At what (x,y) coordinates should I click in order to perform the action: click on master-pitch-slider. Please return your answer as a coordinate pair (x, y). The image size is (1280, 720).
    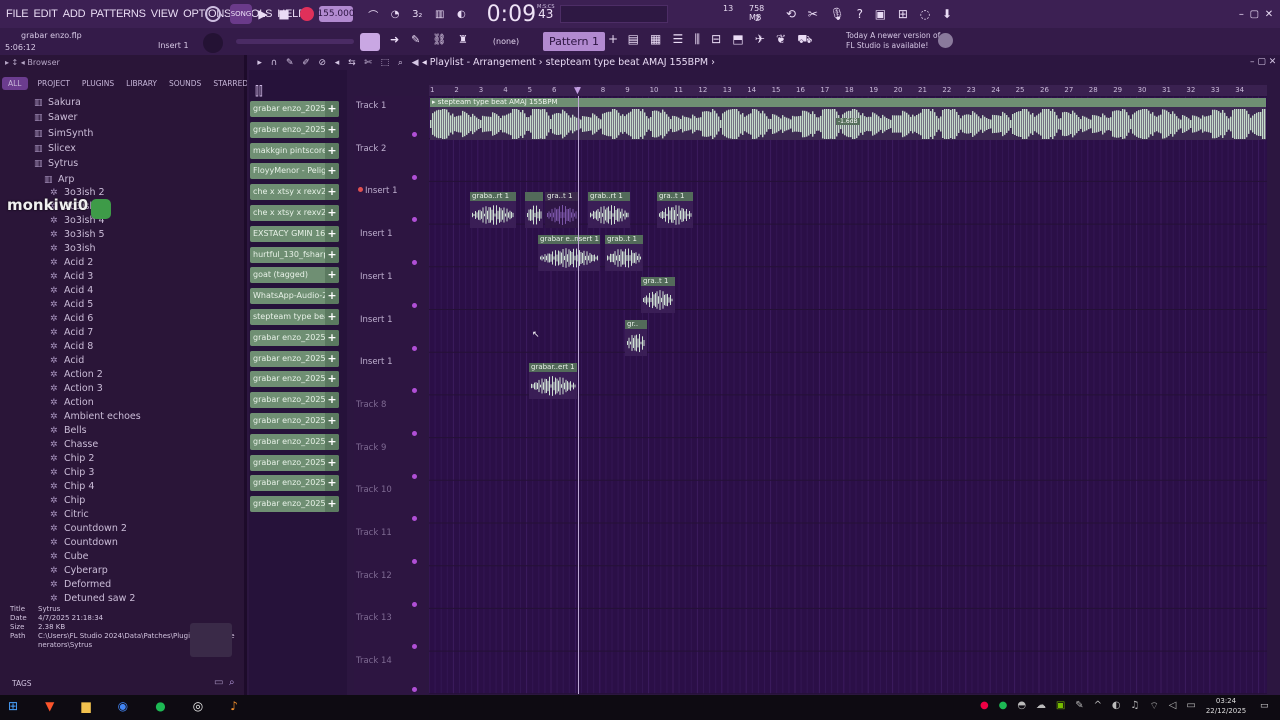
    Looking at the image, I should click on (295, 41).